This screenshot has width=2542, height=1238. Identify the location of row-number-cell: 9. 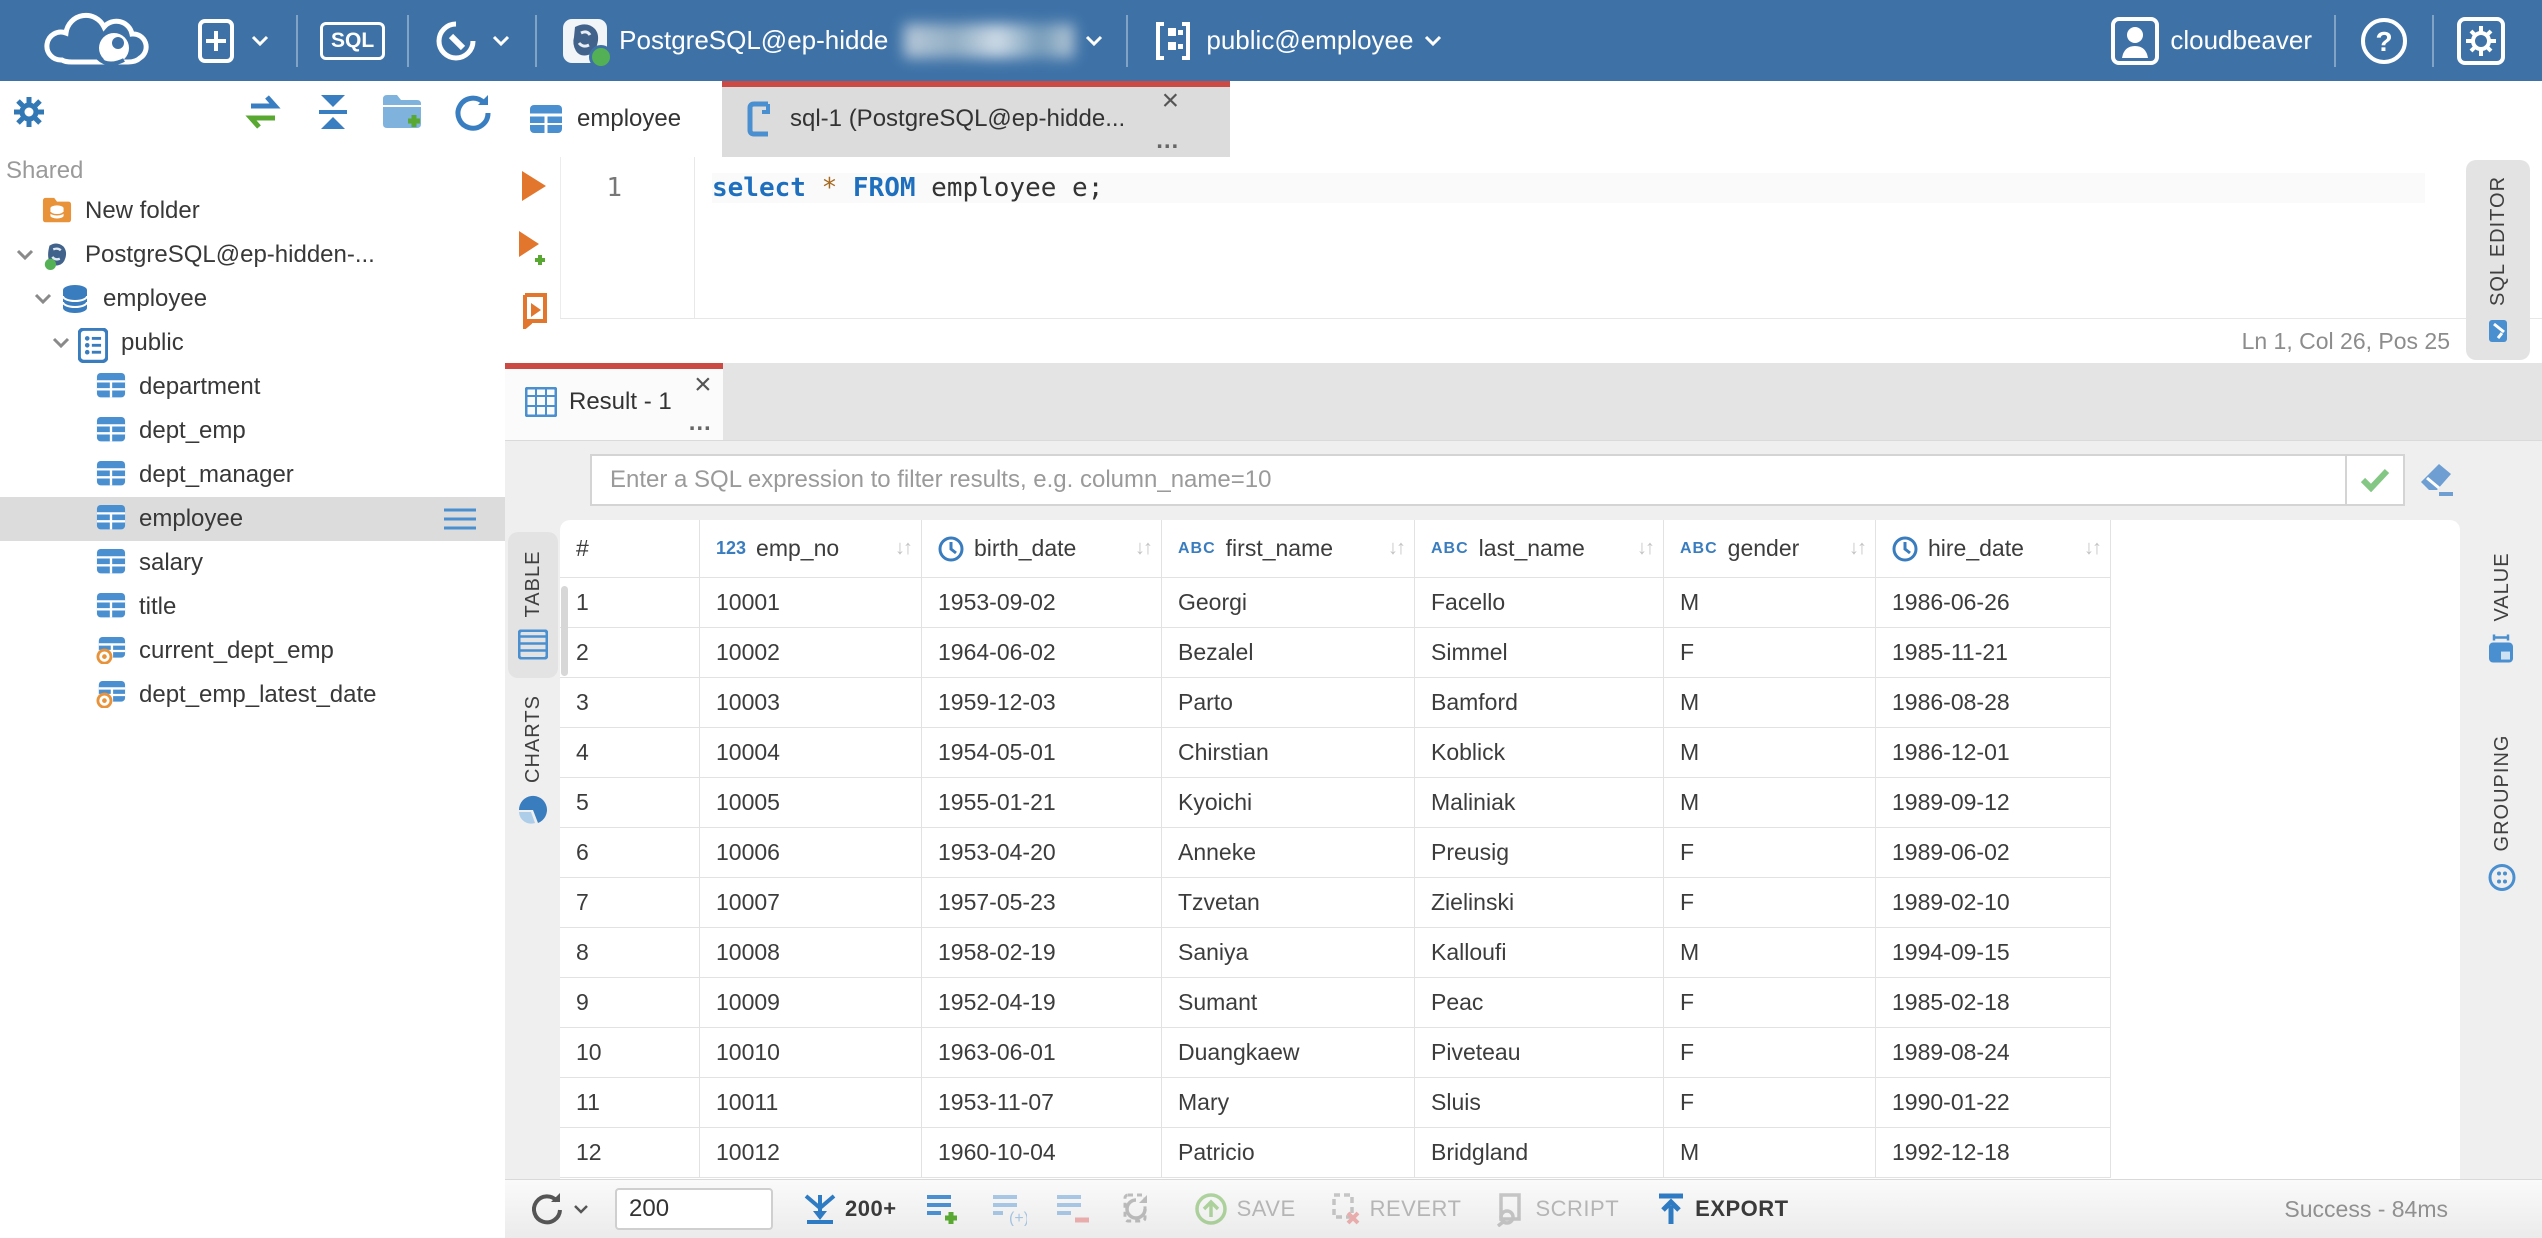
(630, 1003).